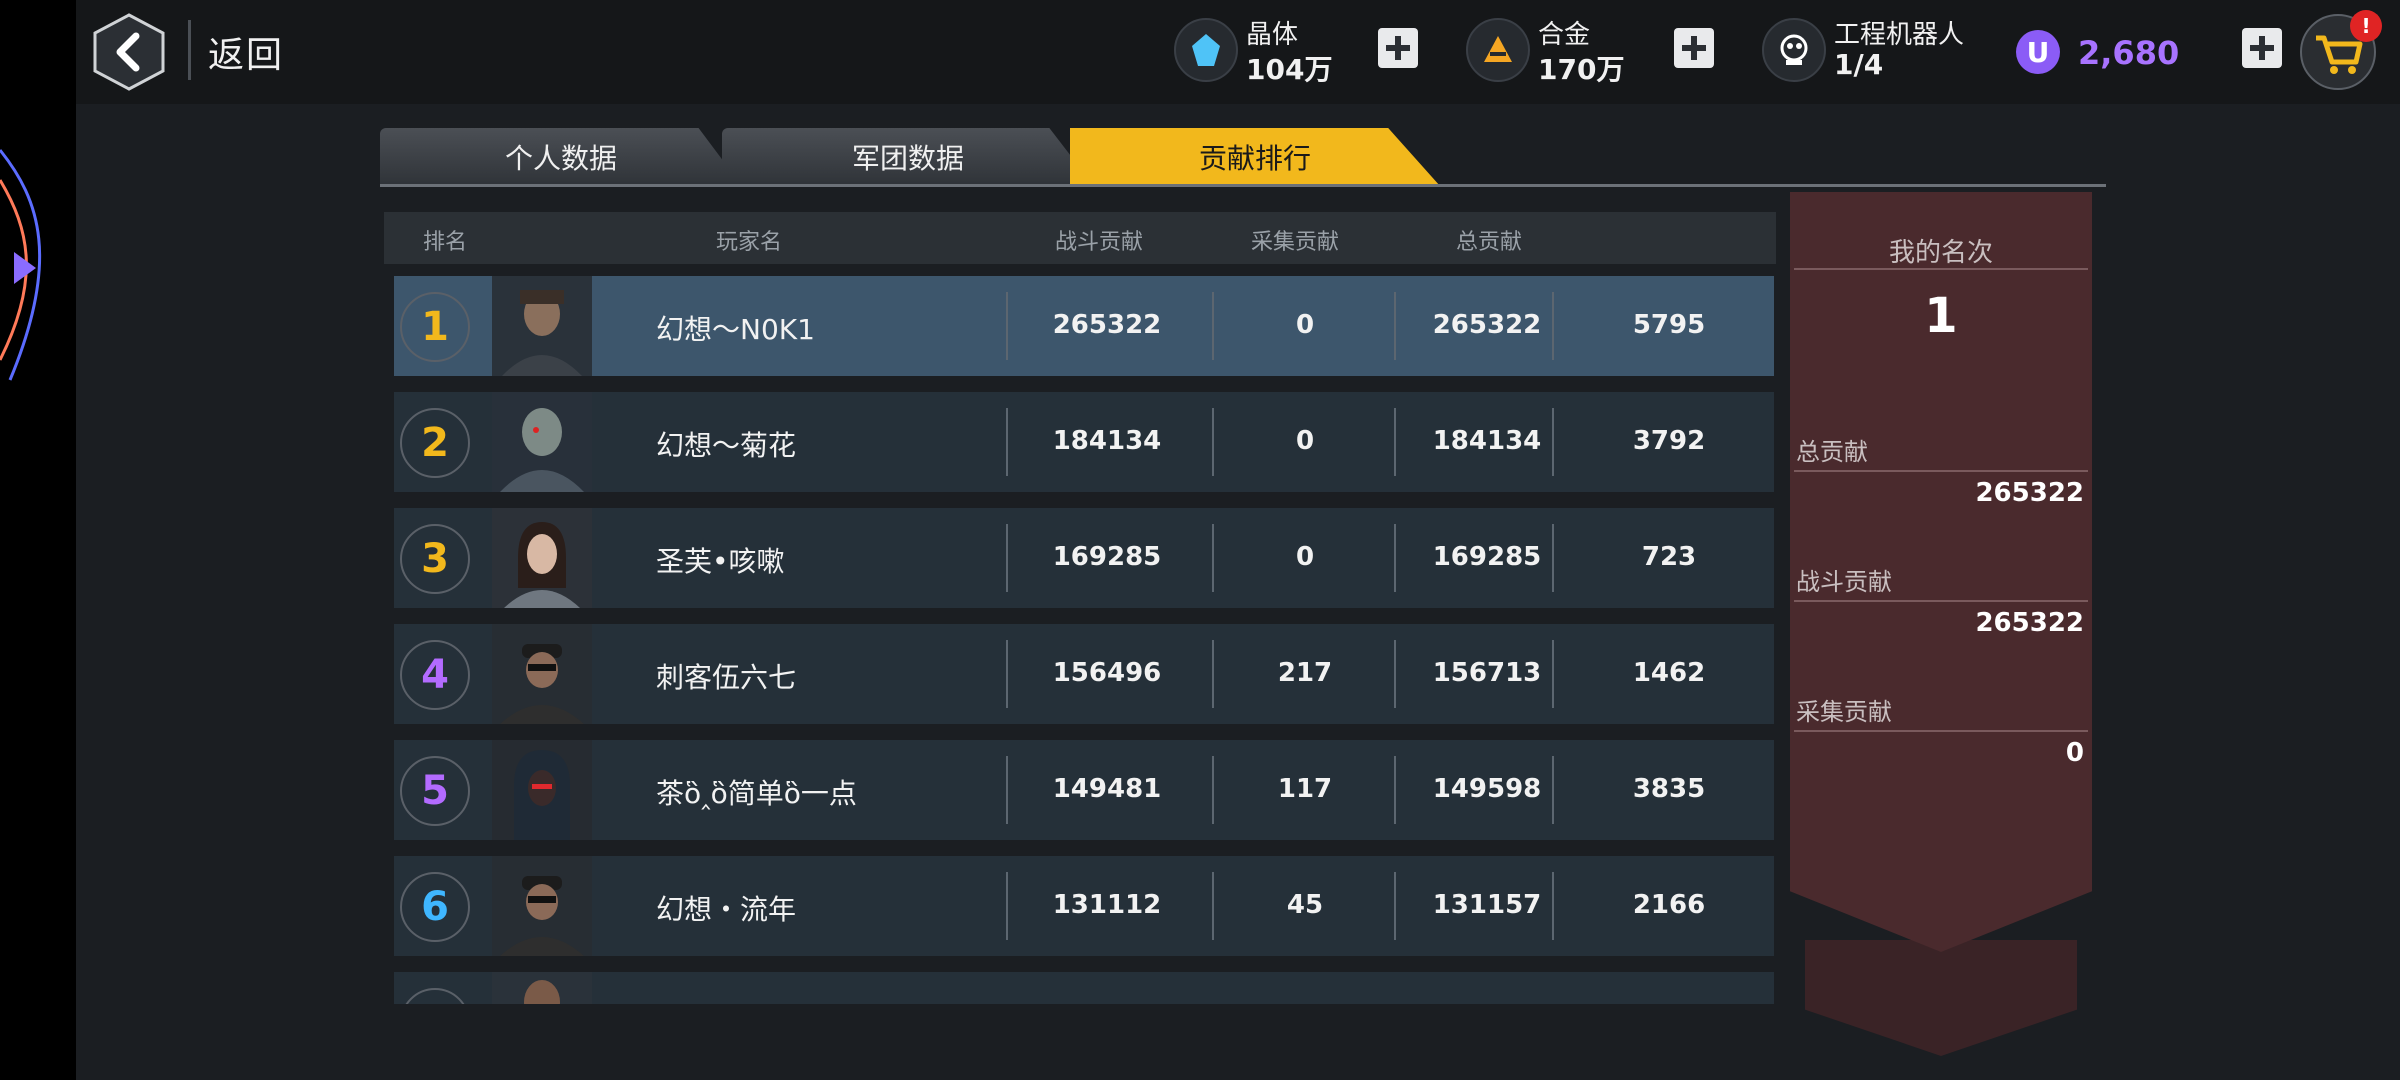  Describe the element at coordinates (38, 540) in the screenshot. I see `left-edge-strip` at that location.